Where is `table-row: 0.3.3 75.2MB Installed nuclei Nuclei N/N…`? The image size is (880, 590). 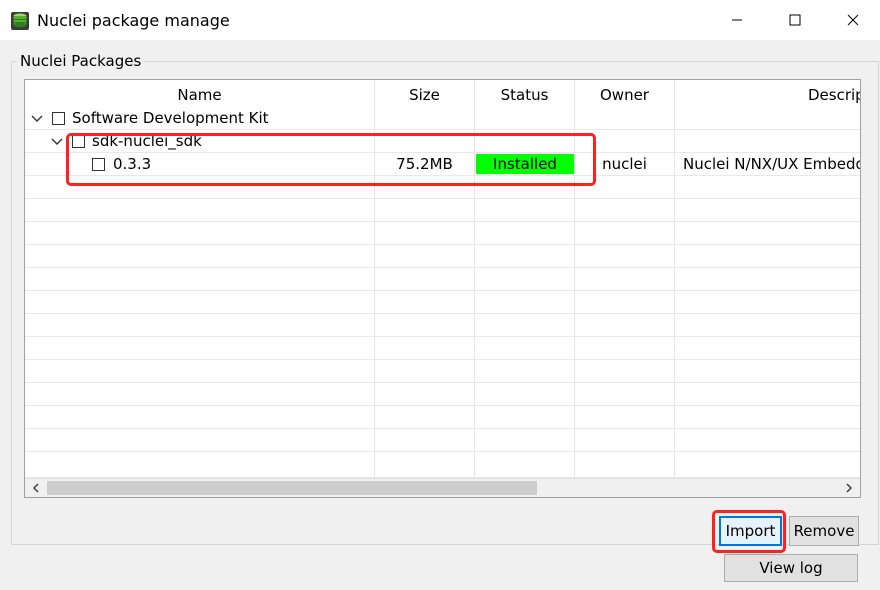 table-row: 0.3.3 75.2MB Installed nuclei Nuclei N/N… is located at coordinates (442, 164).